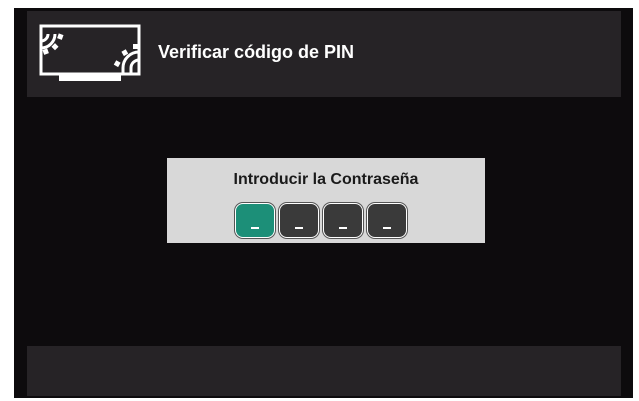  What do you see at coordinates (326, 179) in the screenshot?
I see `dialog-title: Introducir la Contraseña` at bounding box center [326, 179].